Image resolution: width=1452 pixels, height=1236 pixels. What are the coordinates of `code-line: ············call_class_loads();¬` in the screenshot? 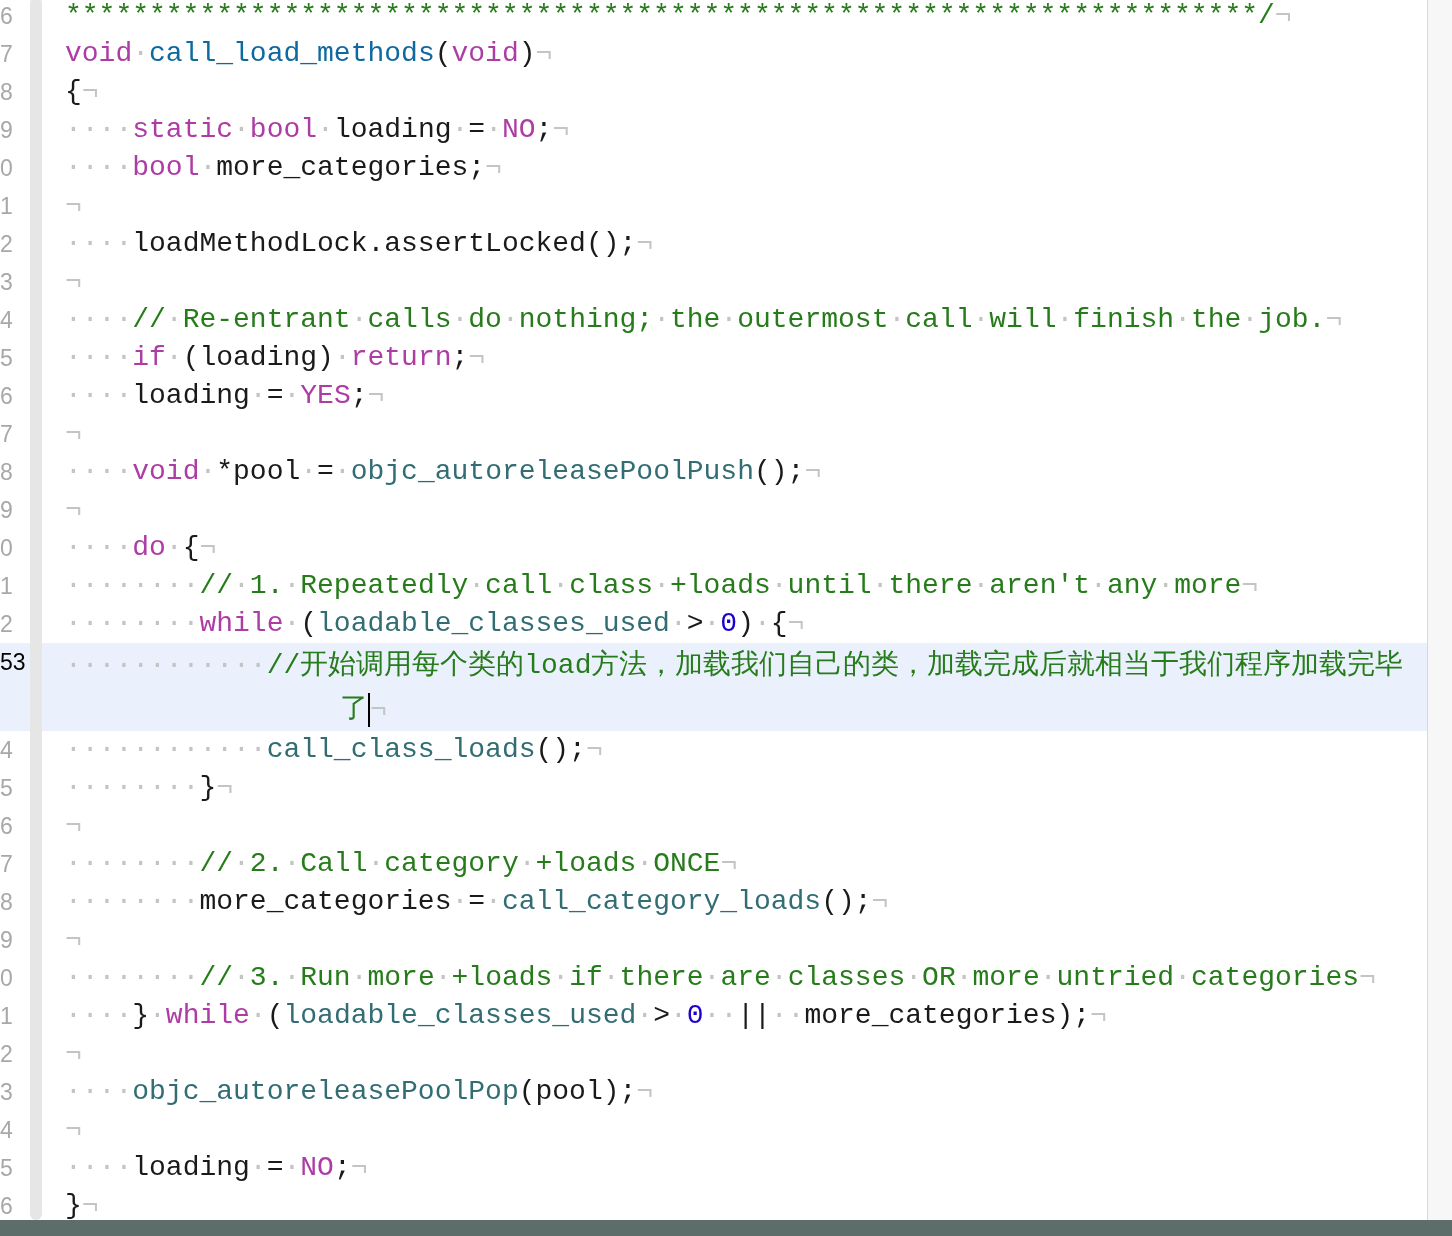 It's located at (334, 750).